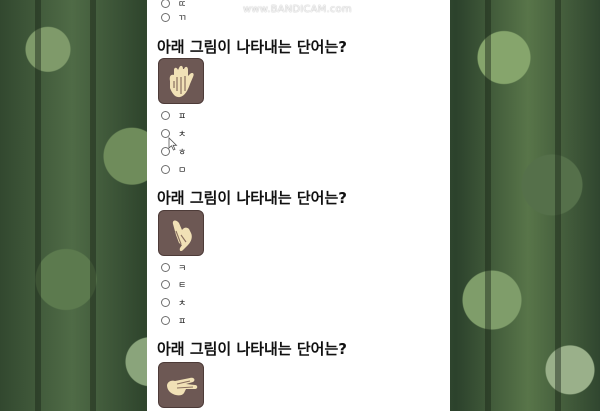  What do you see at coordinates (182, 18) in the screenshot?
I see `option-label: ㄲ` at bounding box center [182, 18].